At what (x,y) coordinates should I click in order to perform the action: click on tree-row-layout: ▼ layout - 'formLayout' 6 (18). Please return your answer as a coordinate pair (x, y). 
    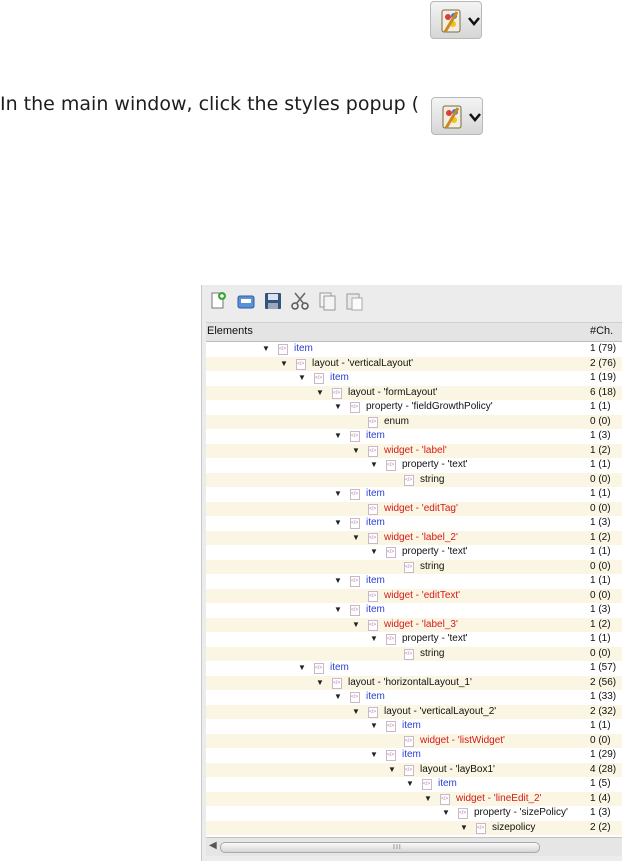
    Looking at the image, I should click on (414, 393).